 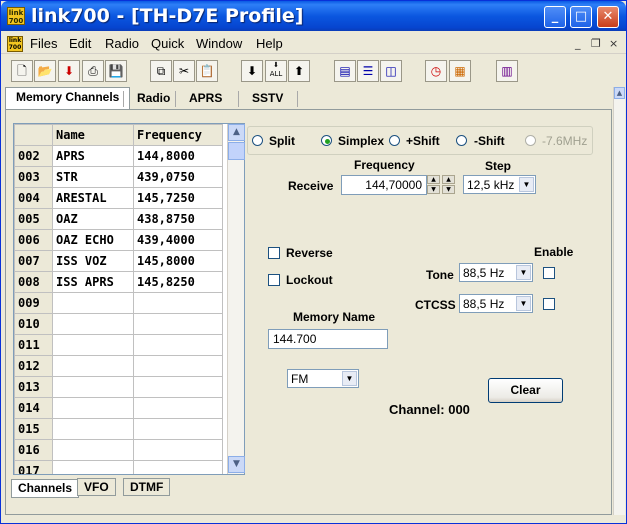 I want to click on minimize-button: _, so click(x=555, y=17).